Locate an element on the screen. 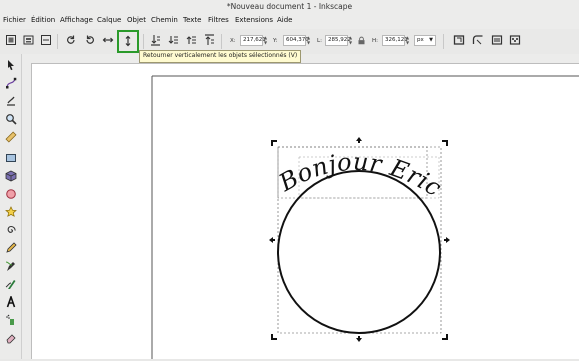  menu-objet: Objet is located at coordinates (136, 20).